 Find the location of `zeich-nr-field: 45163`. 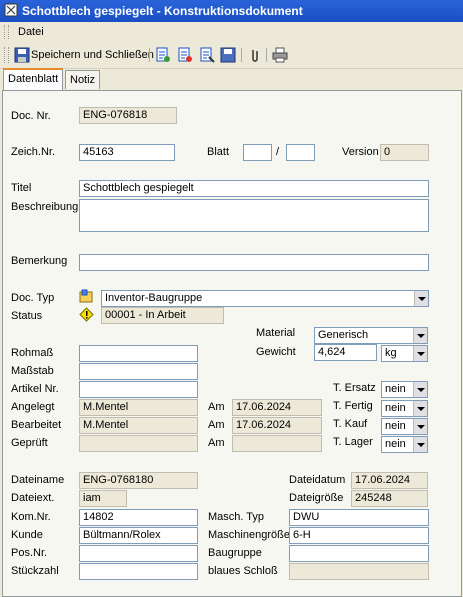

zeich-nr-field: 45163 is located at coordinates (127, 152).